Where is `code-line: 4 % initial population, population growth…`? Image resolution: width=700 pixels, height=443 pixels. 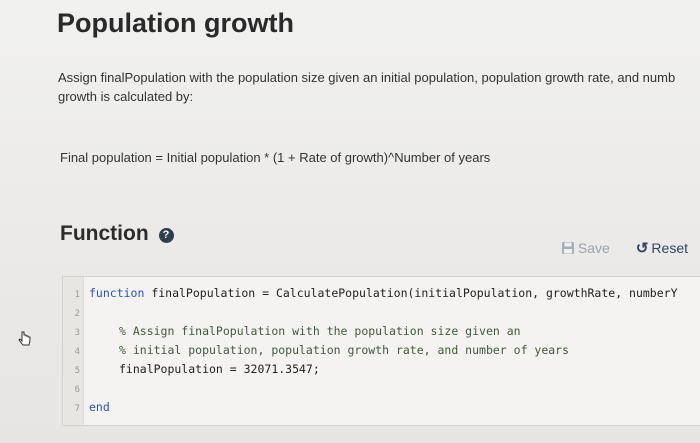
code-line: 4 % initial population, population growth… is located at coordinates (316, 350).